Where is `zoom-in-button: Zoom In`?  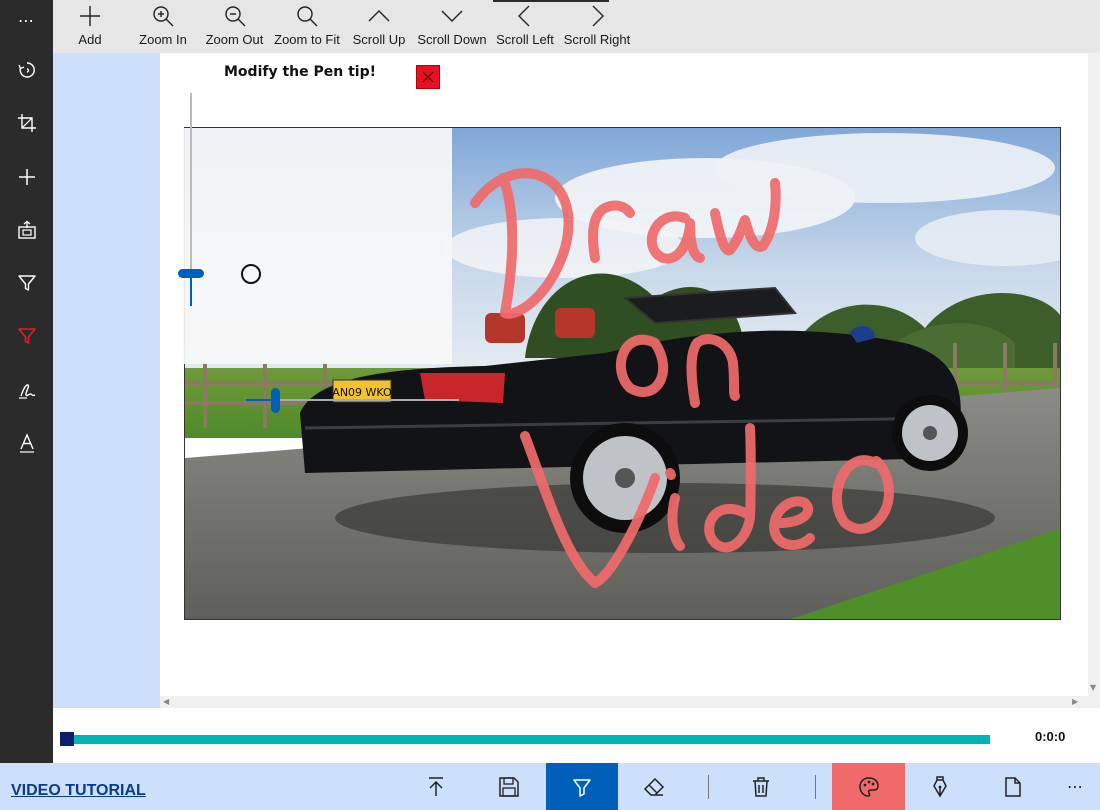
zoom-in-button: Zoom In is located at coordinates (163, 26).